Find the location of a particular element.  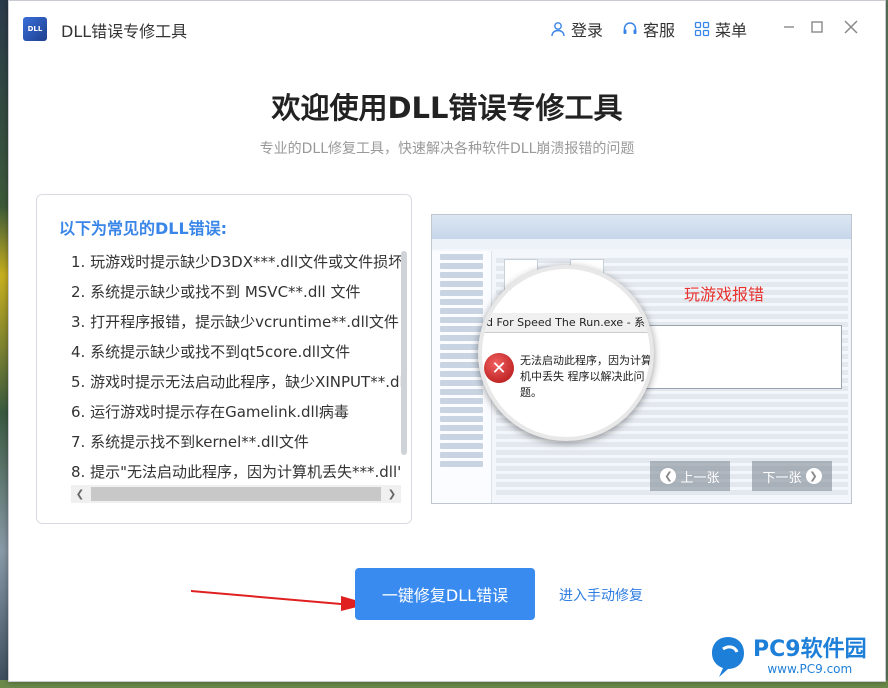

watermark-url: www.PC9.com is located at coordinates (810, 669).